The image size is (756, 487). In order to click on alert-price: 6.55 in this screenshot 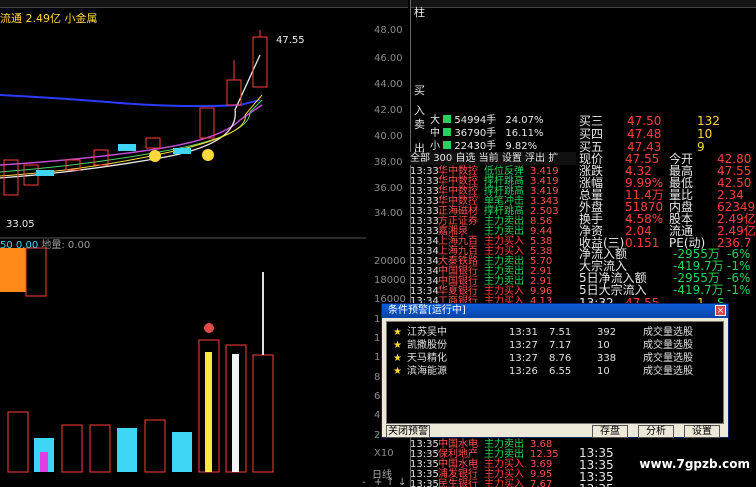, I will do `click(560, 371)`.